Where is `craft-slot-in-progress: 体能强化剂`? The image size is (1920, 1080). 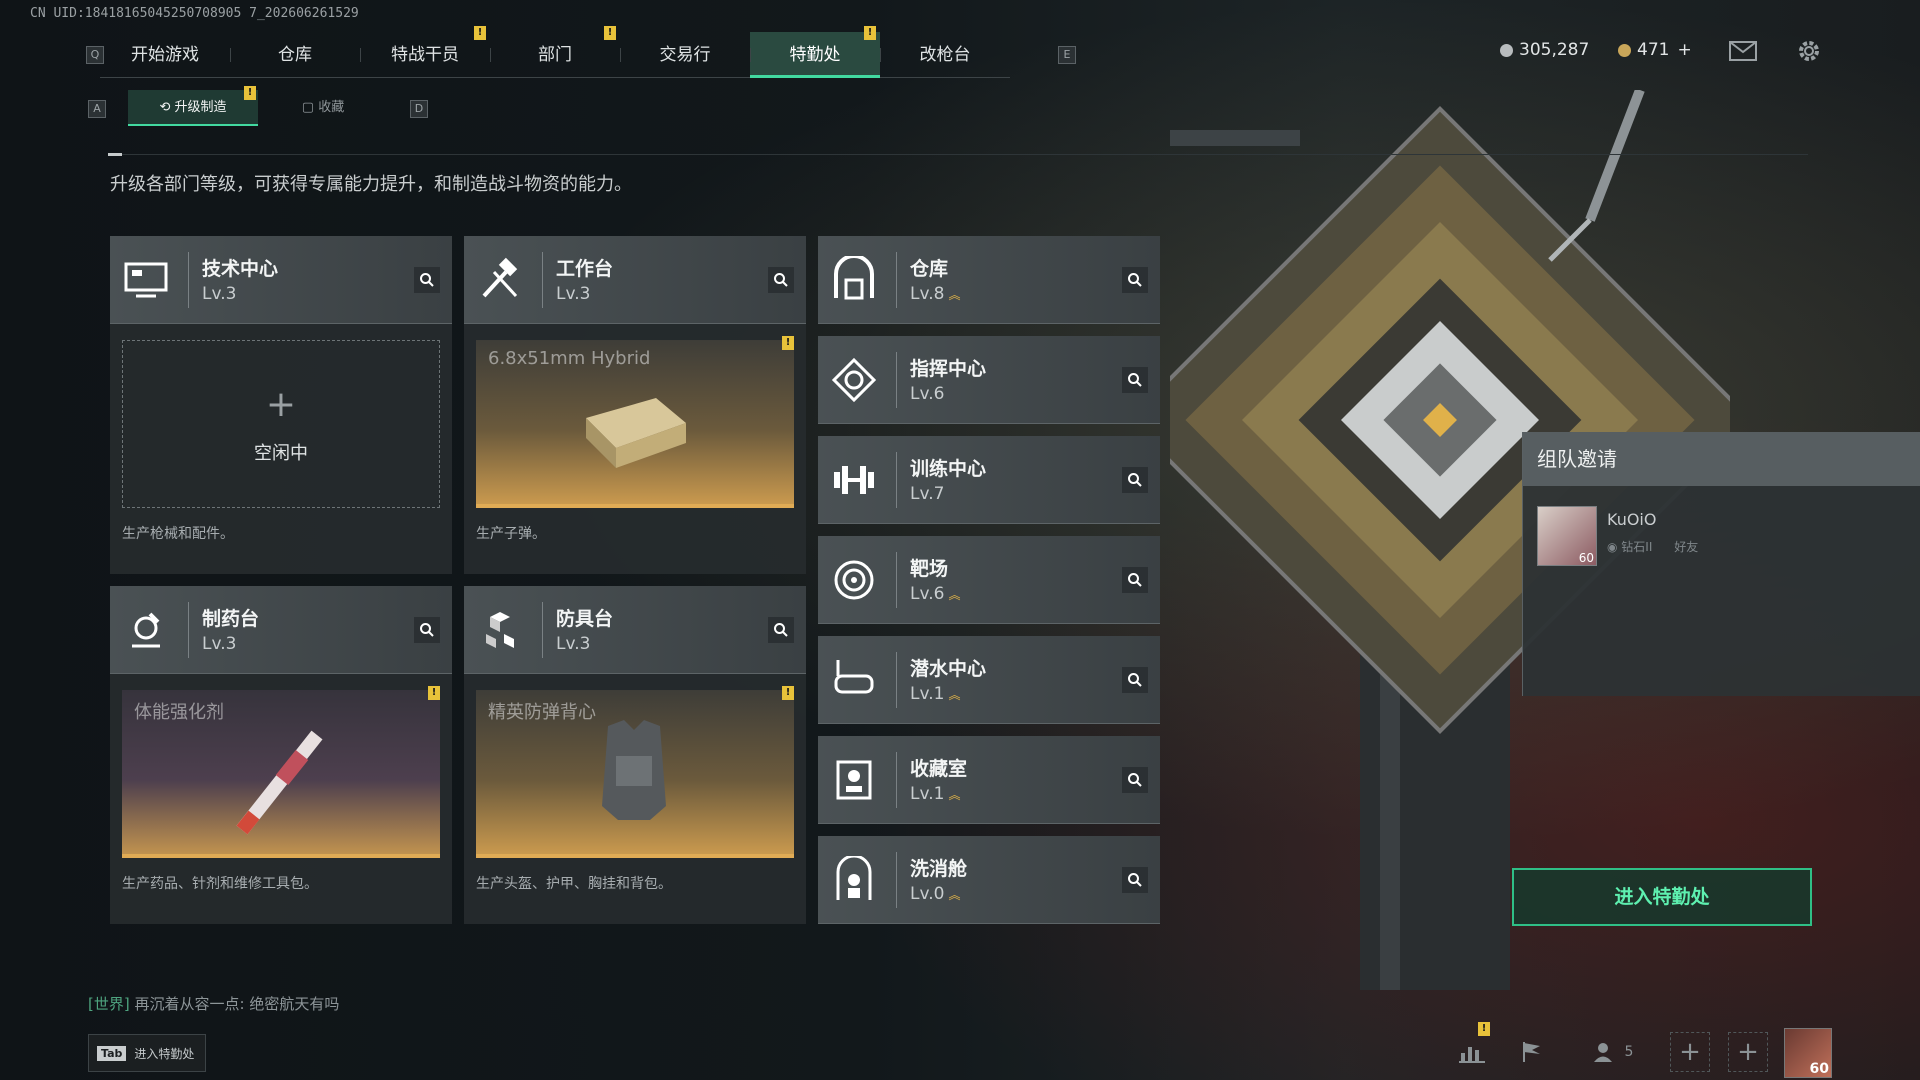 craft-slot-in-progress: 体能强化剂 is located at coordinates (281, 774).